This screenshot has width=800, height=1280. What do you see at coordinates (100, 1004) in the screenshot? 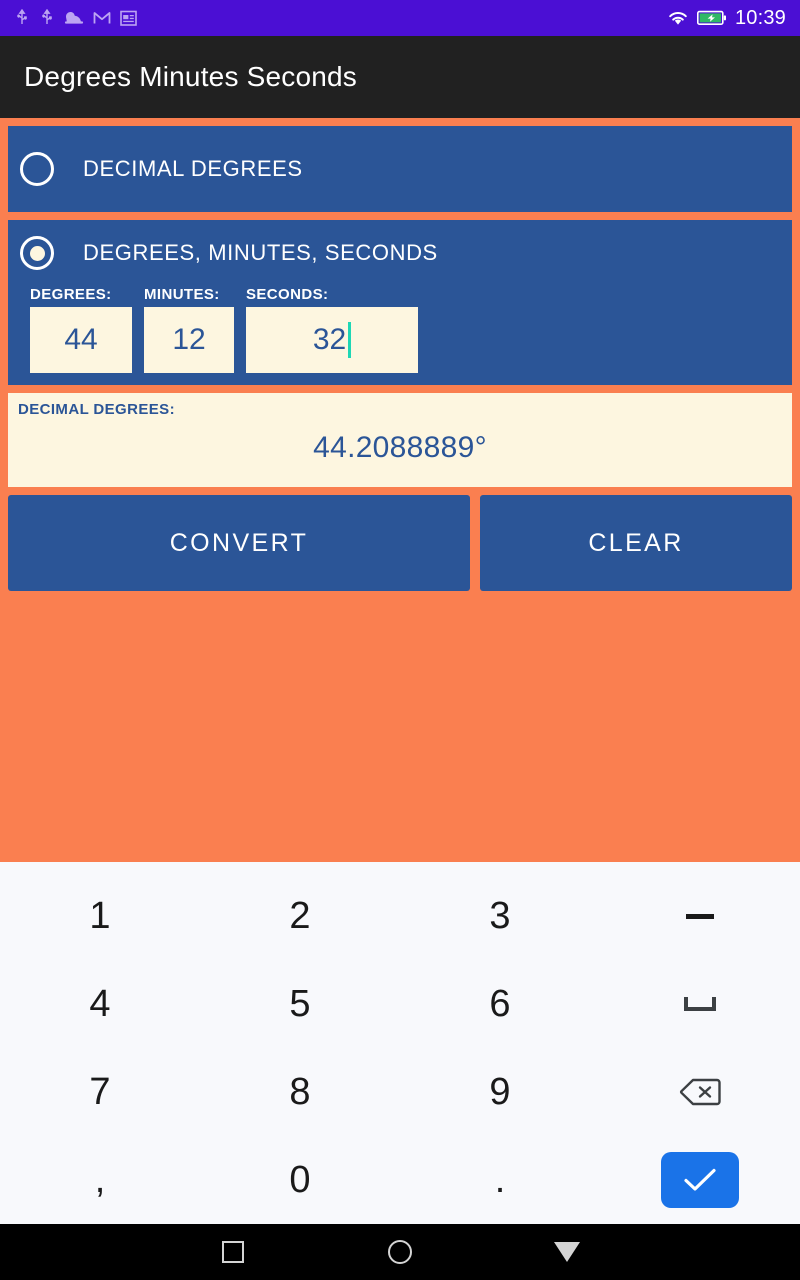
I see `key-4: 4` at bounding box center [100, 1004].